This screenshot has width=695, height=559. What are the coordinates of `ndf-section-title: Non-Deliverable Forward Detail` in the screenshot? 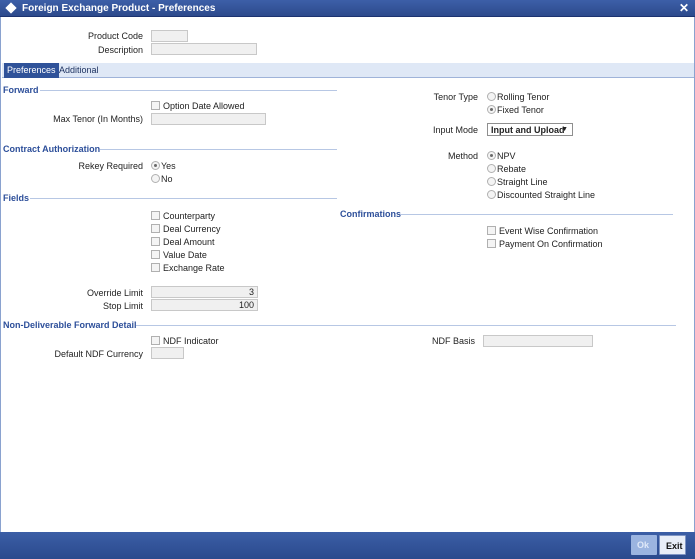 It's located at (70, 325).